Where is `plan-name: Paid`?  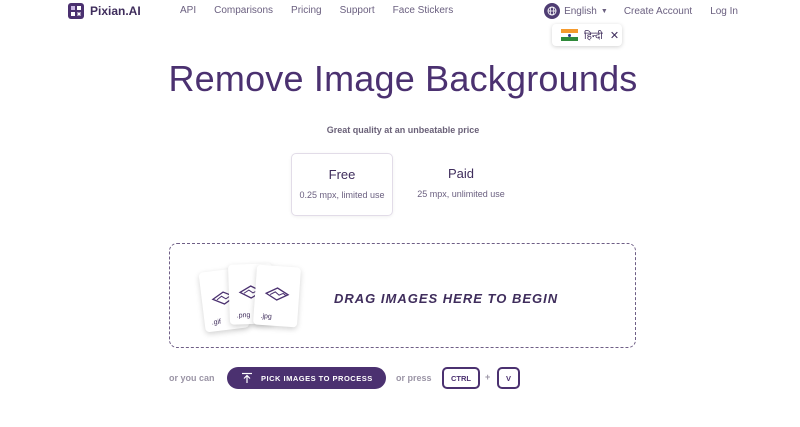 plan-name: Paid is located at coordinates (461, 173).